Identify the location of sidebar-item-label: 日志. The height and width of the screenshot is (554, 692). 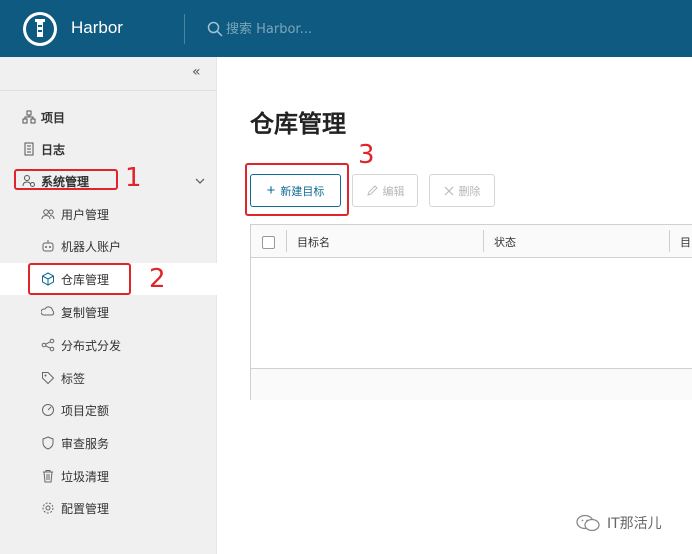
(53, 149).